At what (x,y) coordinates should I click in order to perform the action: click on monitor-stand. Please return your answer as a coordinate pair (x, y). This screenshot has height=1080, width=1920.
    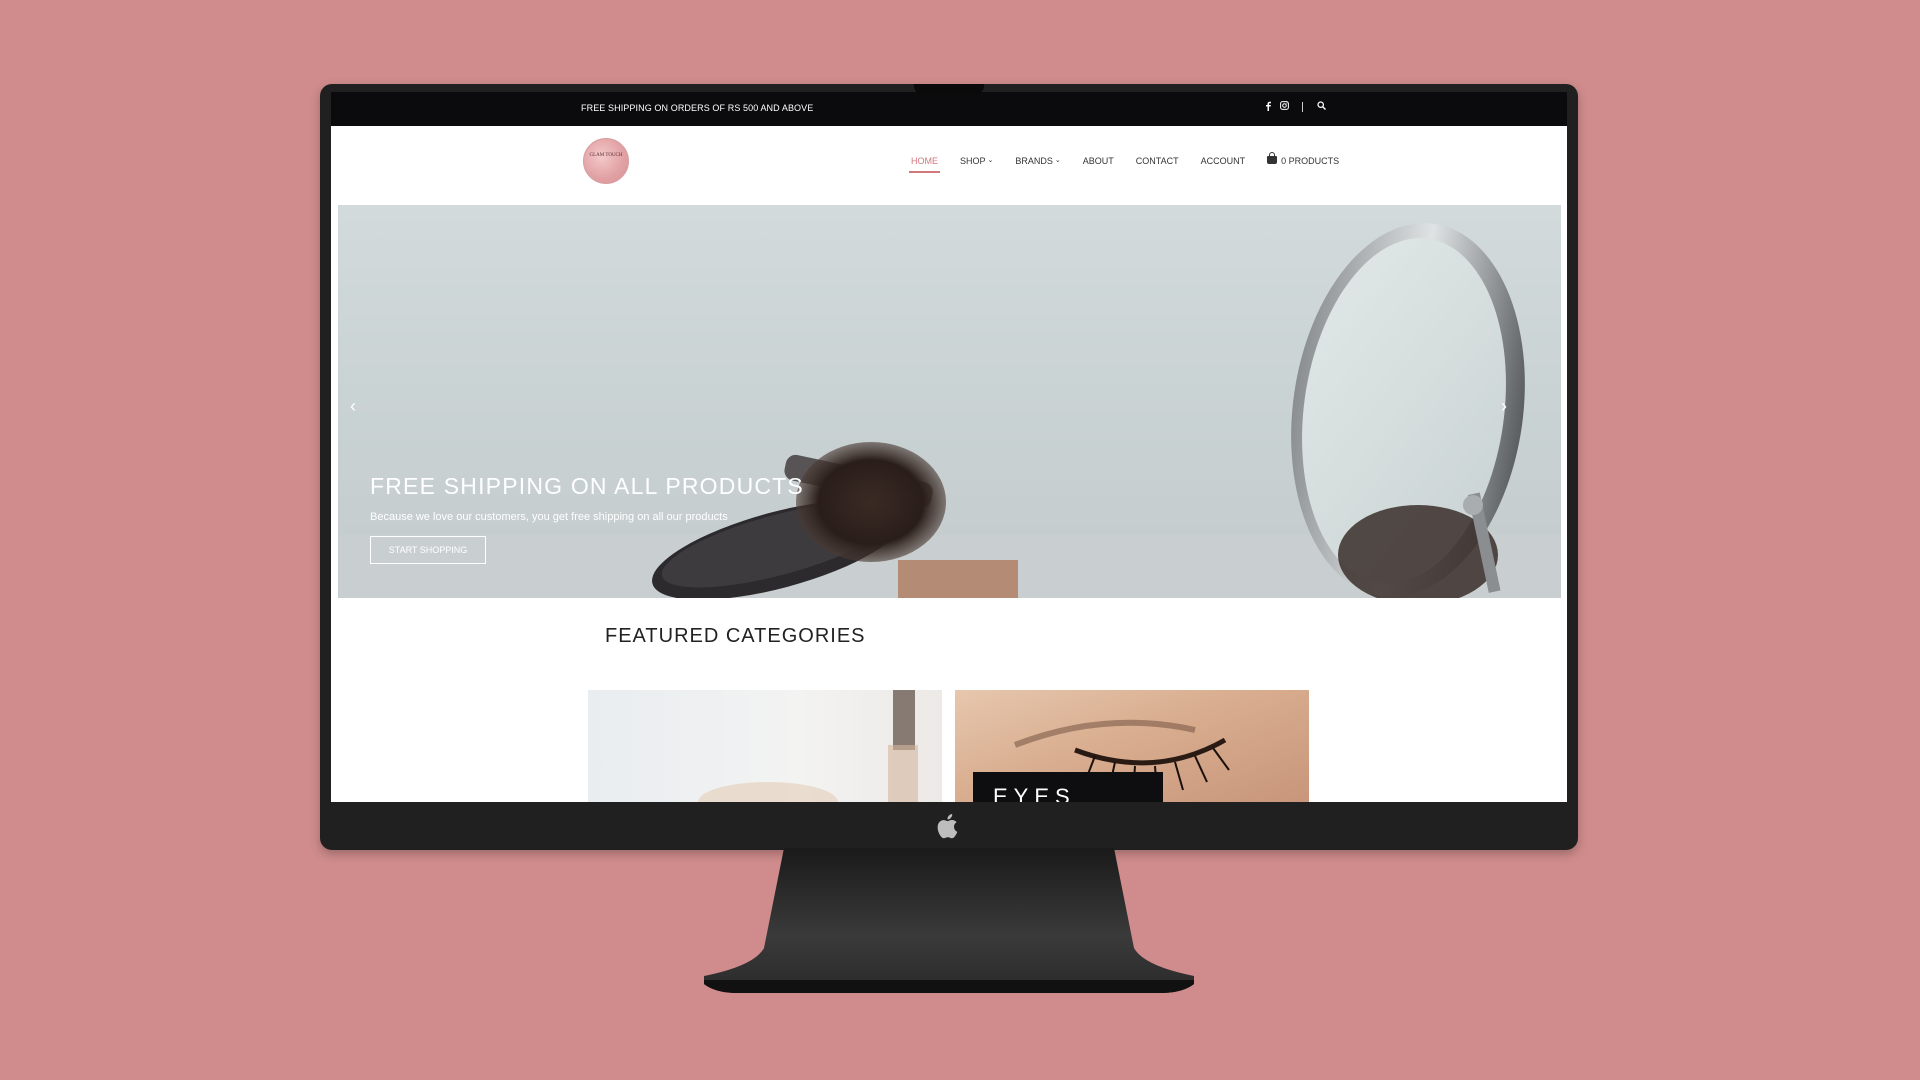
    Looking at the image, I should click on (949, 920).